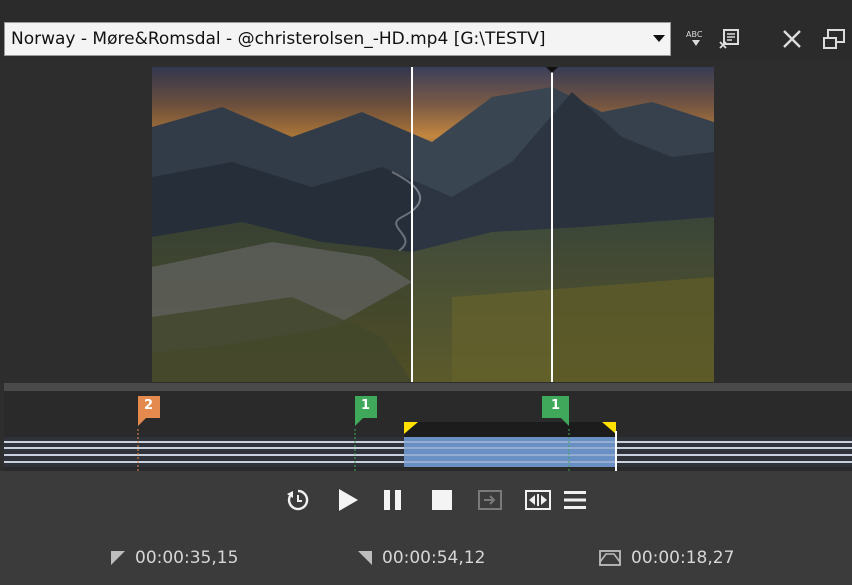 This screenshot has width=852, height=585. What do you see at coordinates (683, 558) in the screenshot?
I see `length-value: 00:00:18,27` at bounding box center [683, 558].